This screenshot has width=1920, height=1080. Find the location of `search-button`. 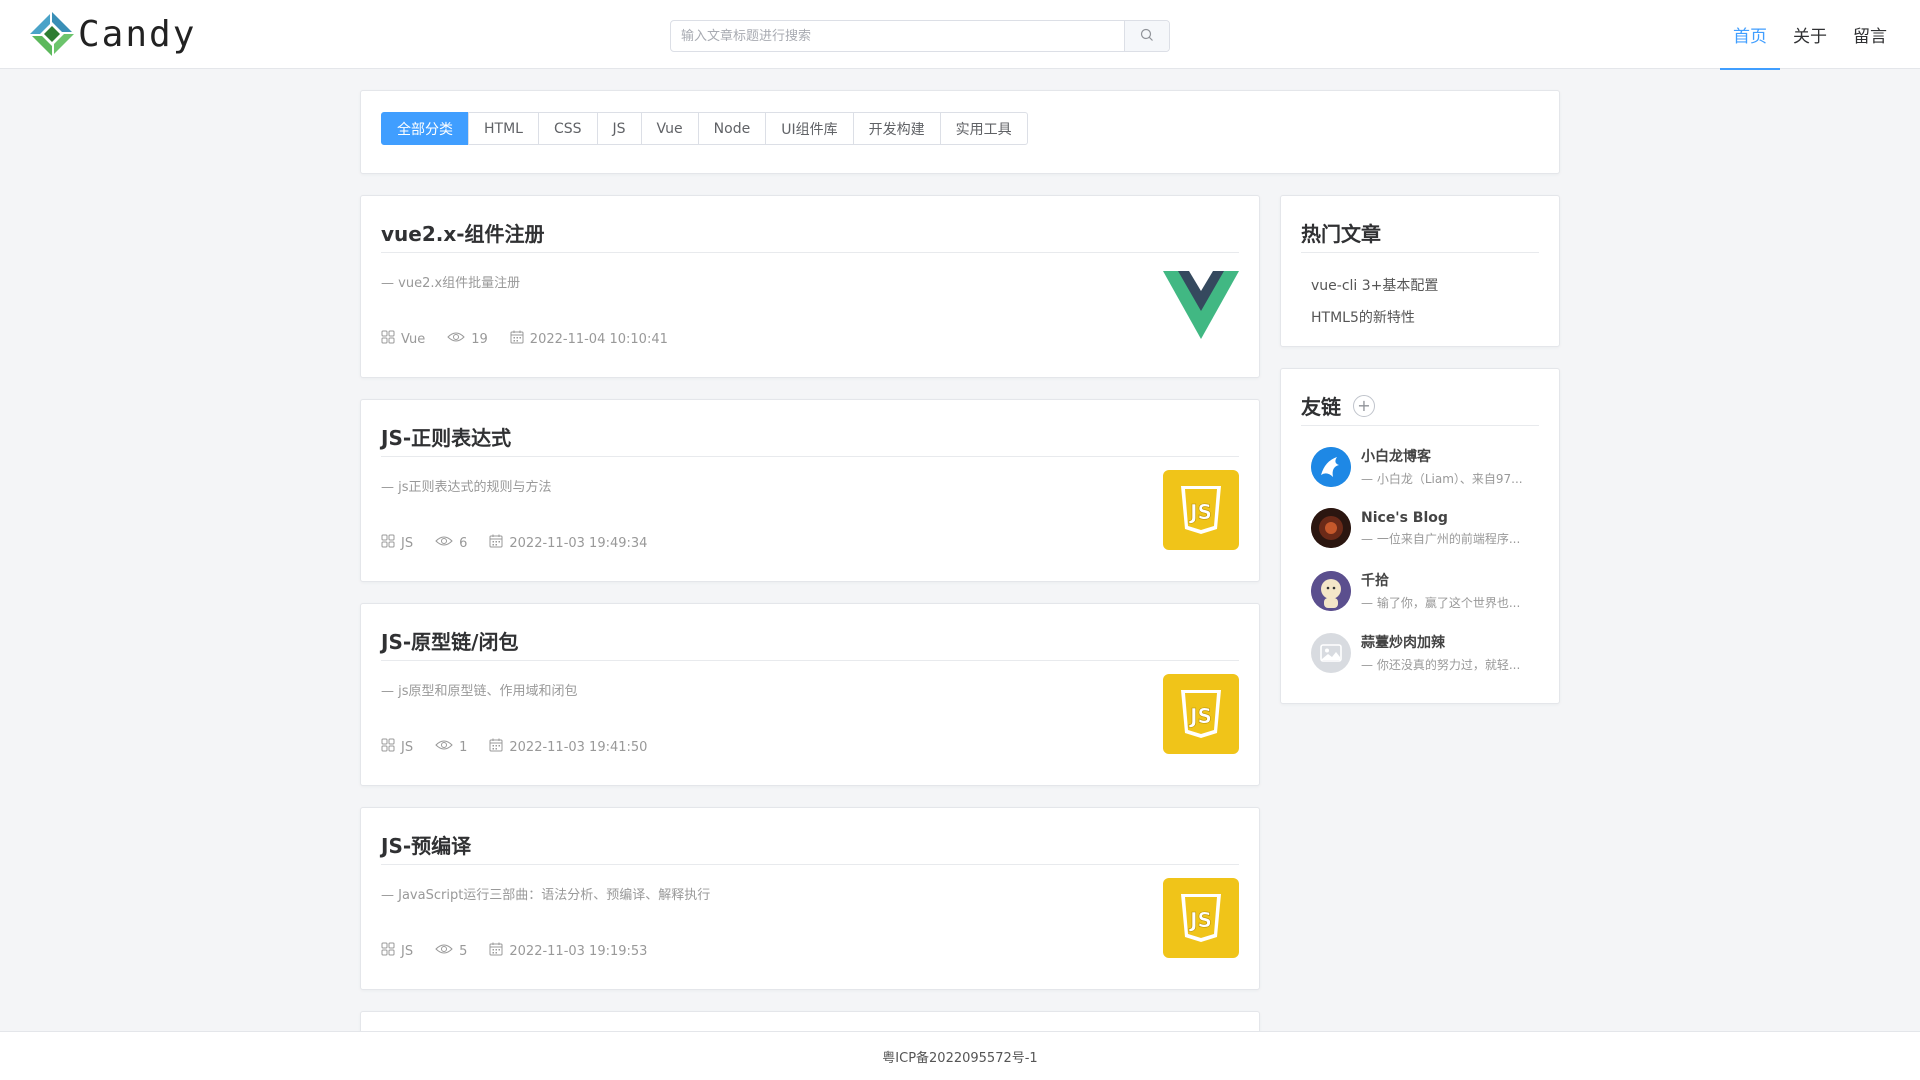

search-button is located at coordinates (1146, 36).